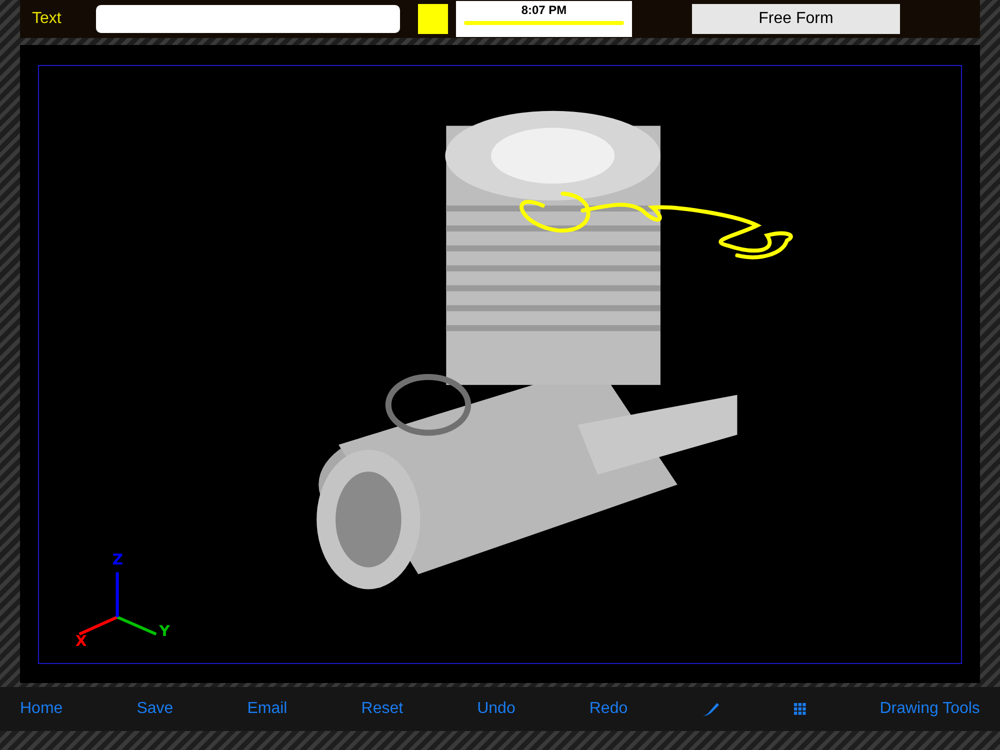 The image size is (1000, 750). I want to click on axis-label: X, so click(81, 641).